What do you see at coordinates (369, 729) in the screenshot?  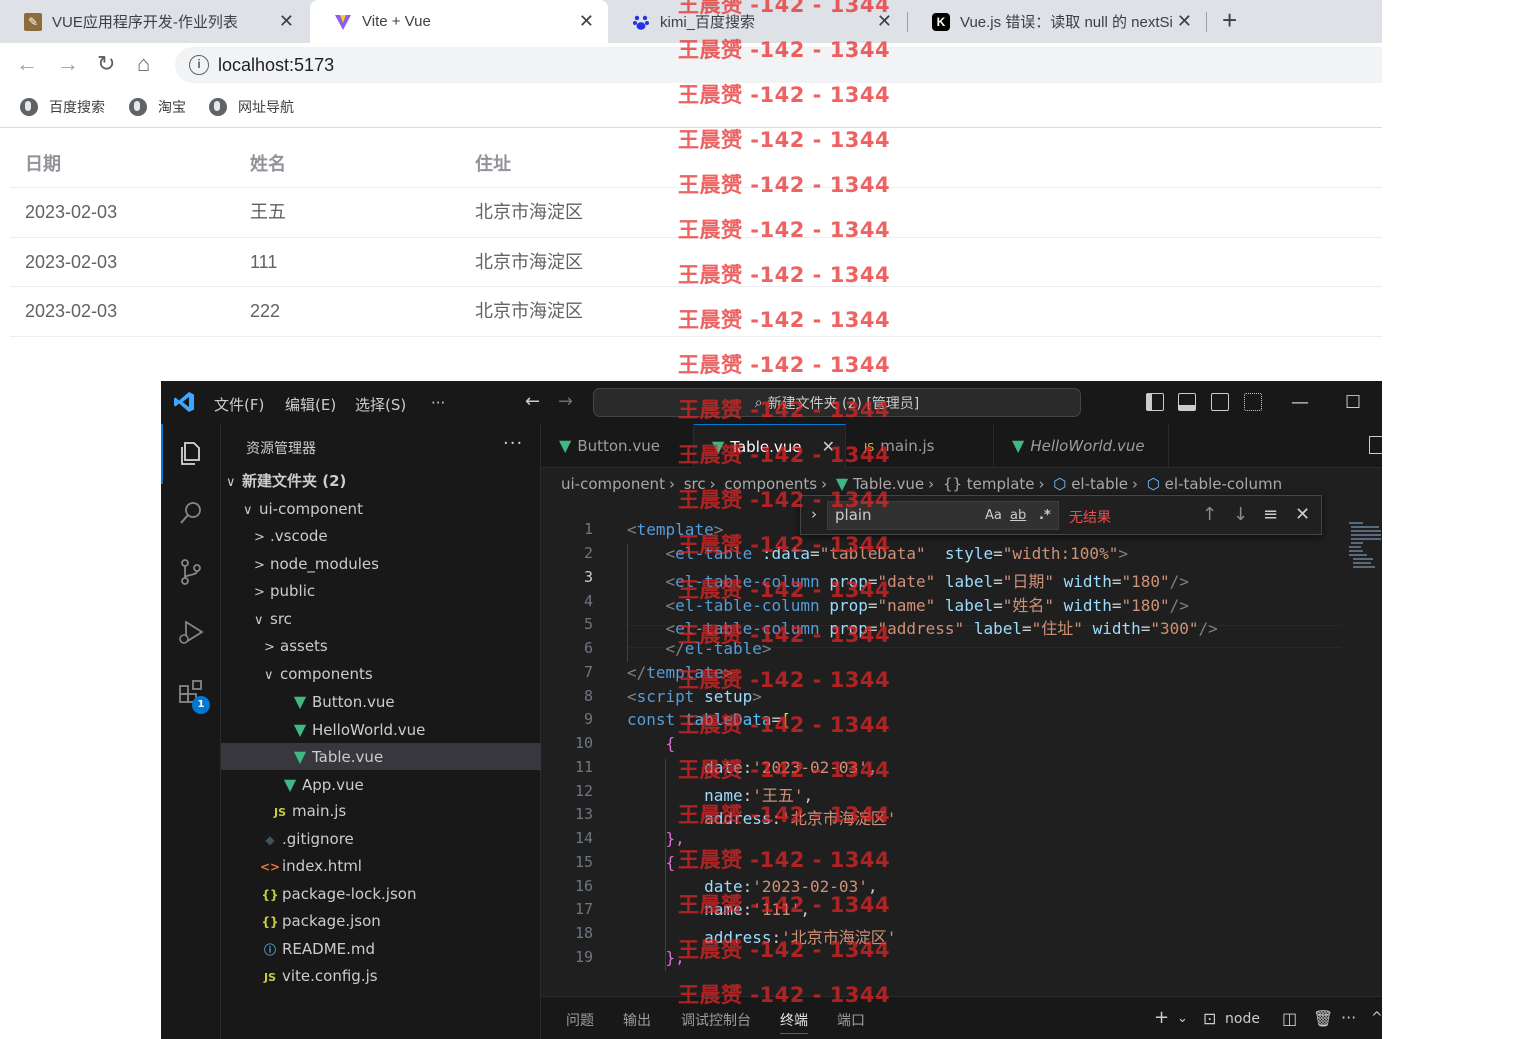 I see `tree-item-label: HelloWorld.vue` at bounding box center [369, 729].